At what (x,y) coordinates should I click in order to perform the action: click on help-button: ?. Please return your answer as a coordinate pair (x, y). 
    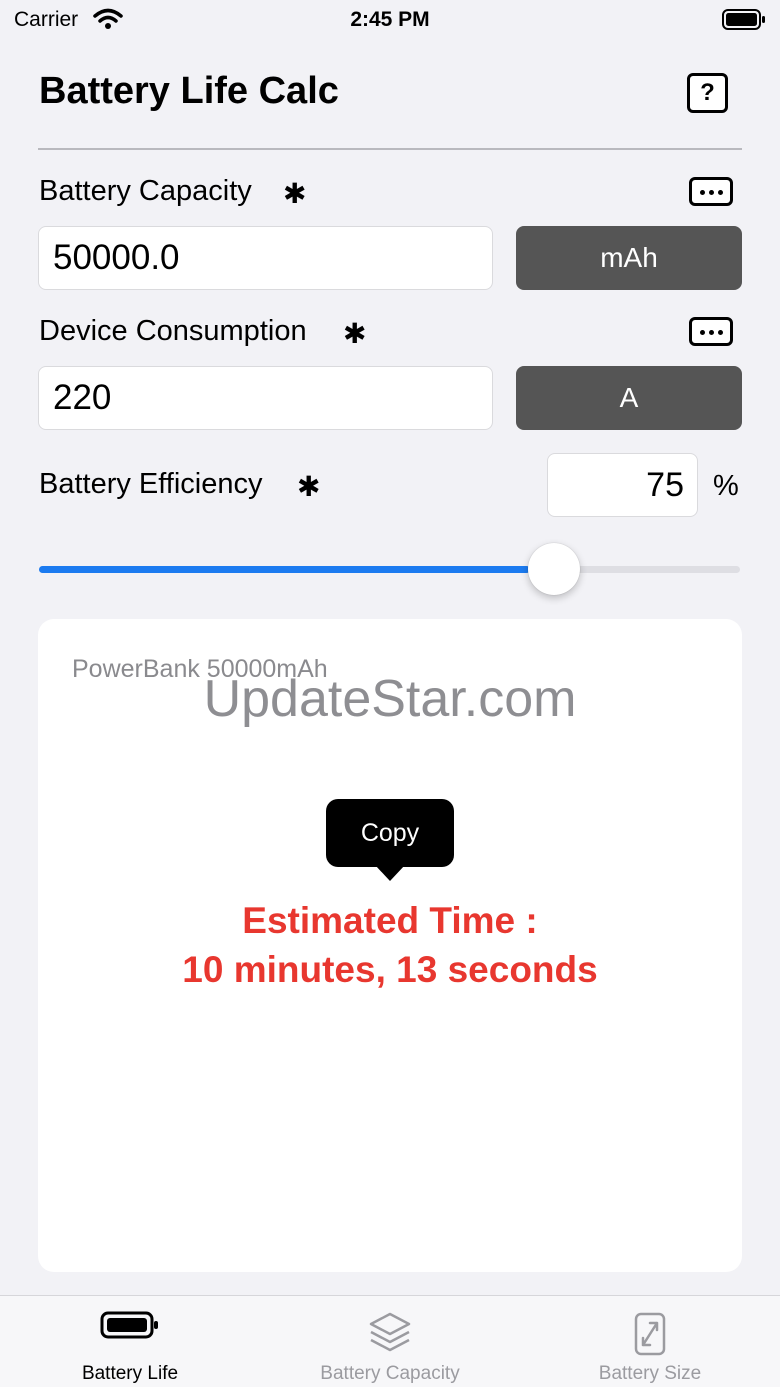
    Looking at the image, I should click on (707, 93).